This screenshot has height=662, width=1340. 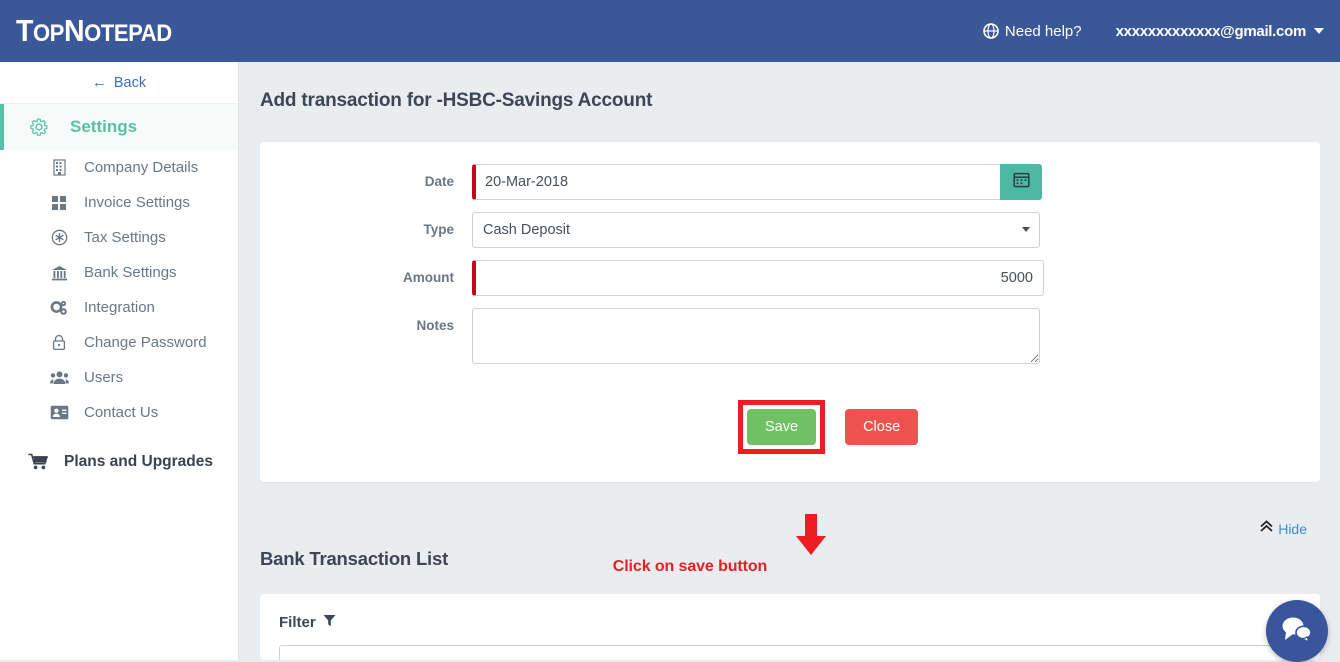 I want to click on type-select: Cash Deposit, so click(x=756, y=230).